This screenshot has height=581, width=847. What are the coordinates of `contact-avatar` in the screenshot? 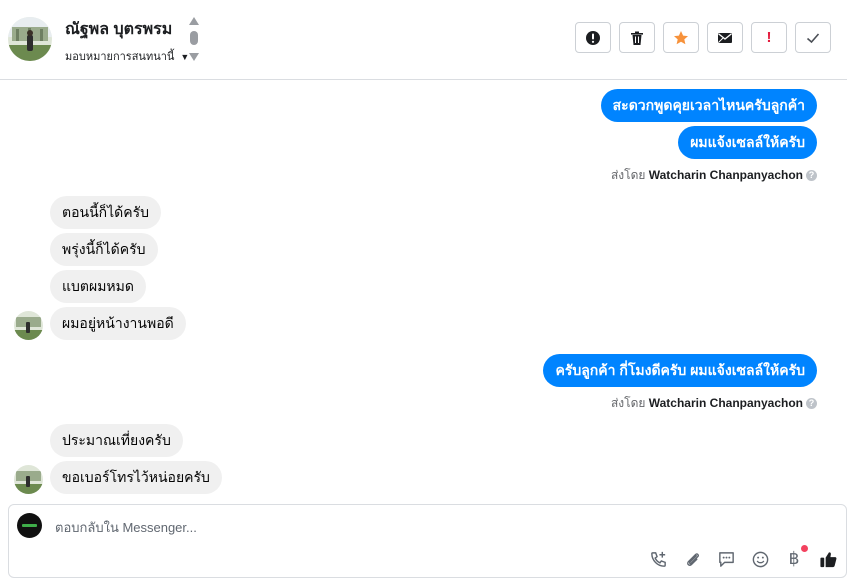 It's located at (30, 39).